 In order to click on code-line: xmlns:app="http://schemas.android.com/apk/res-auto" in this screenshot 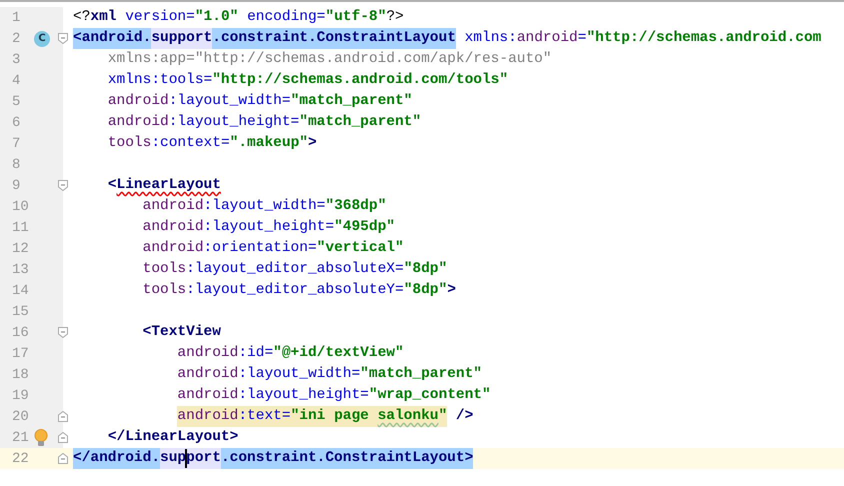, I will do `click(329, 59)`.